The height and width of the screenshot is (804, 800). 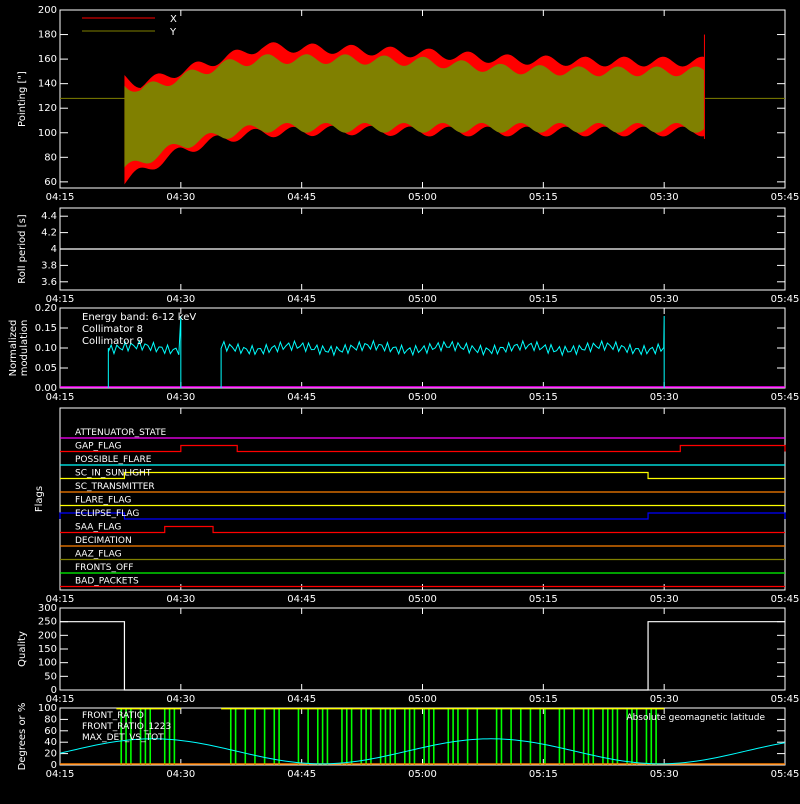 I want to click on flag-label-gap-flag: GAP_FLAG, so click(x=98, y=447).